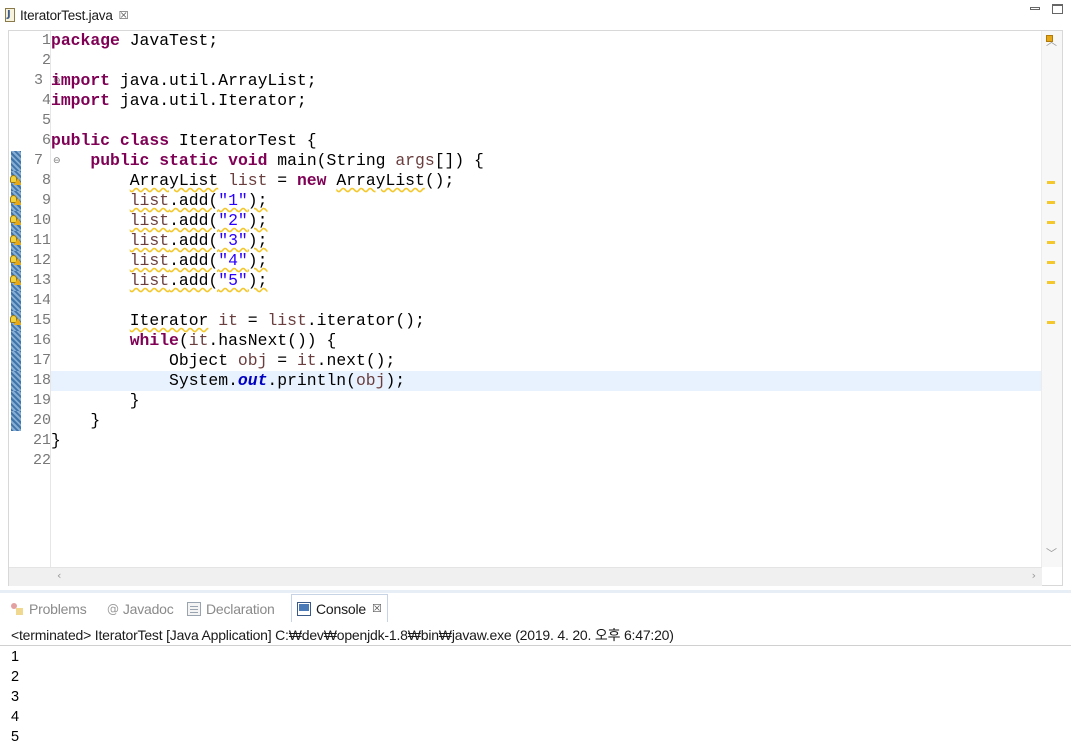 The width and height of the screenshot is (1071, 750). What do you see at coordinates (169, 320) in the screenshot?
I see `type-name: Iterator` at bounding box center [169, 320].